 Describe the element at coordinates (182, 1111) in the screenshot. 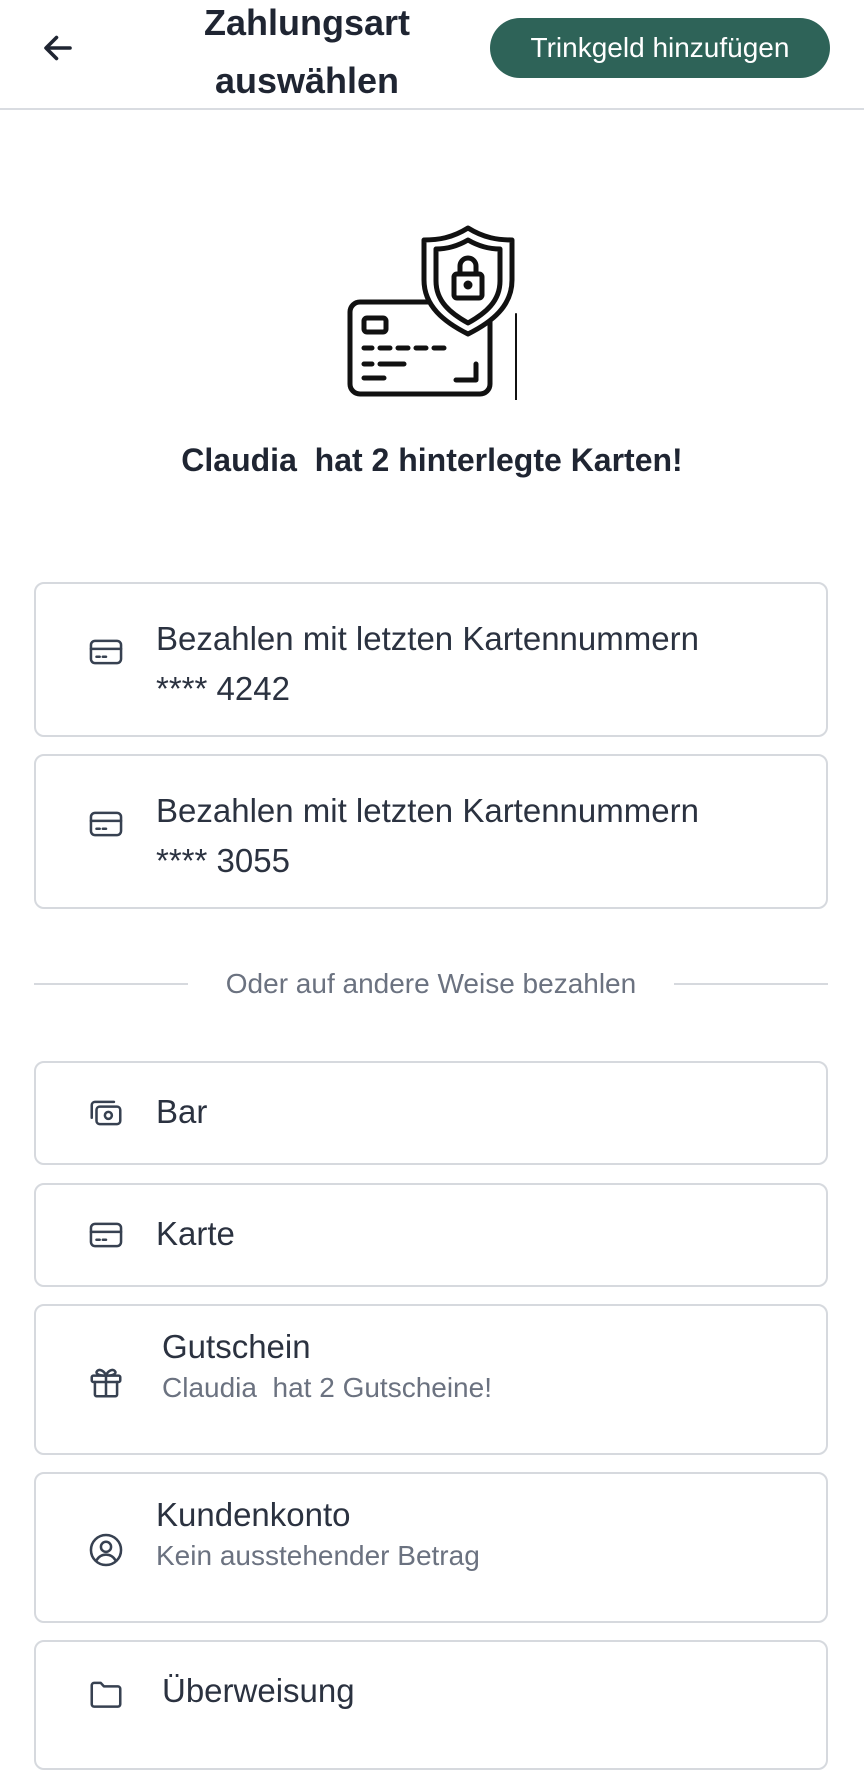

I see `method-label: Bar` at that location.